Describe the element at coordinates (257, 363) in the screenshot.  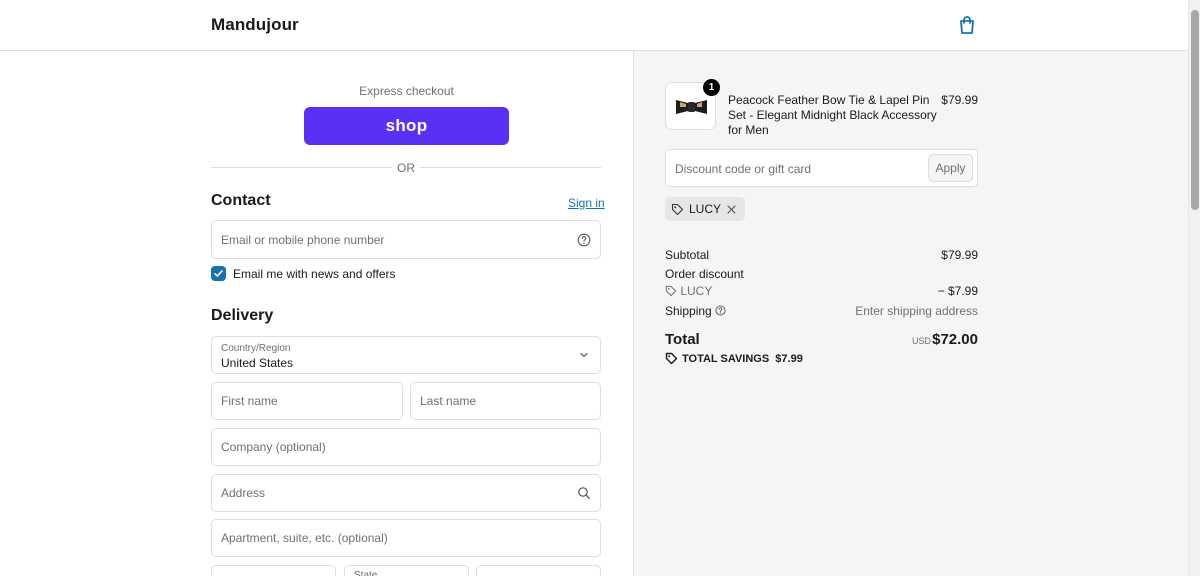
I see `country-value: United States` at that location.